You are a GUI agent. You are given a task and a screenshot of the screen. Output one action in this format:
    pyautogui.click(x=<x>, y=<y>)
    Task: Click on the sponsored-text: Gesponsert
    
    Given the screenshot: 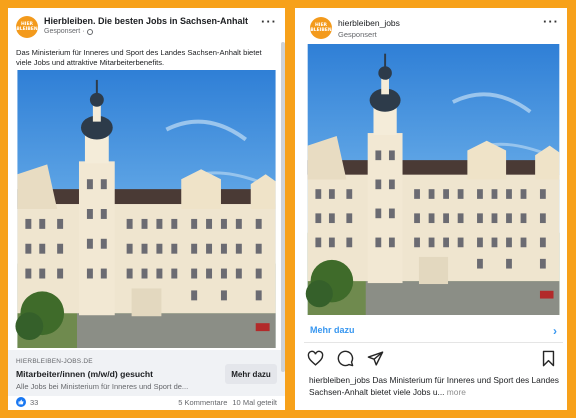 What is the action you would take?
    pyautogui.click(x=62, y=31)
    